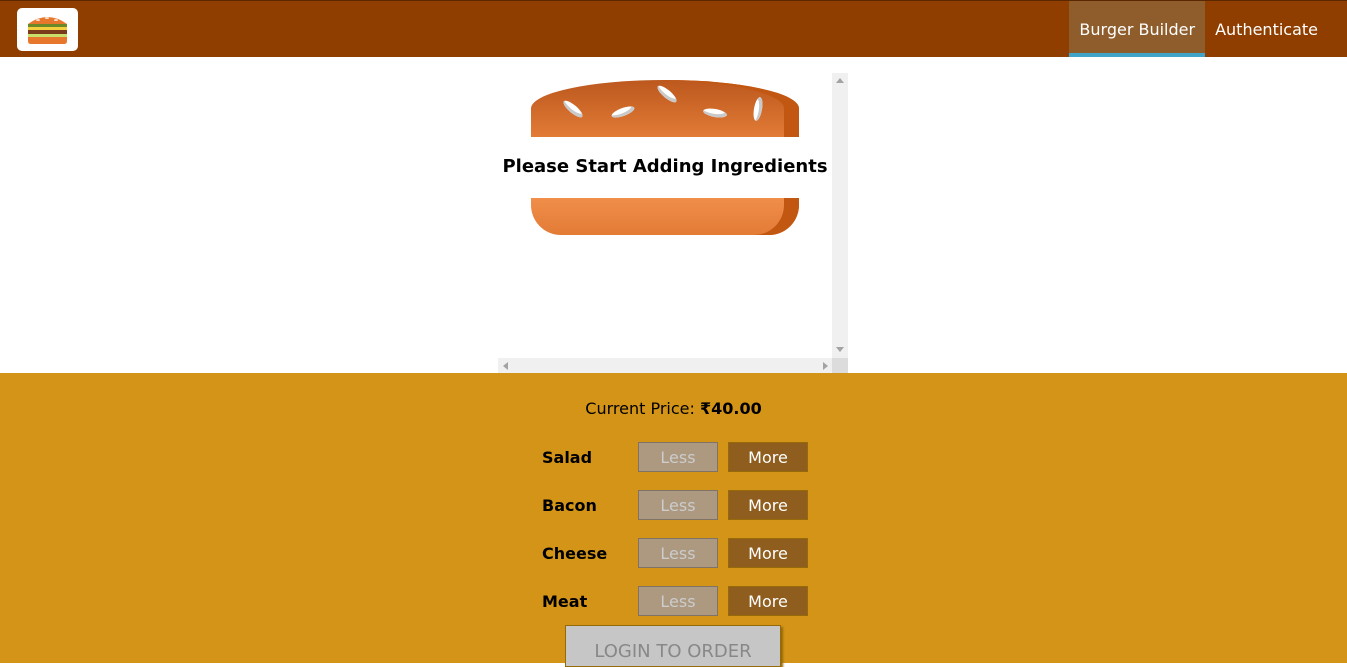 The width and height of the screenshot is (1347, 667). I want to click on burger-logo, so click(47, 29).